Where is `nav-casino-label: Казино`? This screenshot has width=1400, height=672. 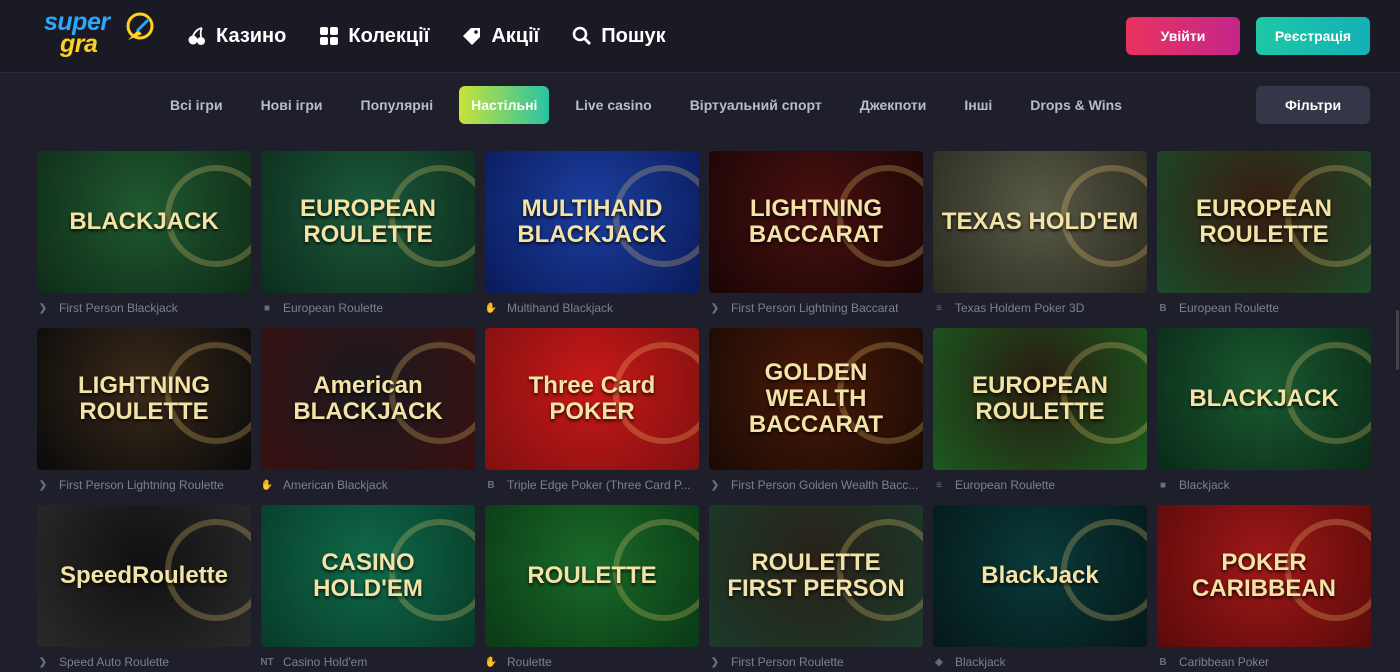 nav-casino-label: Казино is located at coordinates (251, 35).